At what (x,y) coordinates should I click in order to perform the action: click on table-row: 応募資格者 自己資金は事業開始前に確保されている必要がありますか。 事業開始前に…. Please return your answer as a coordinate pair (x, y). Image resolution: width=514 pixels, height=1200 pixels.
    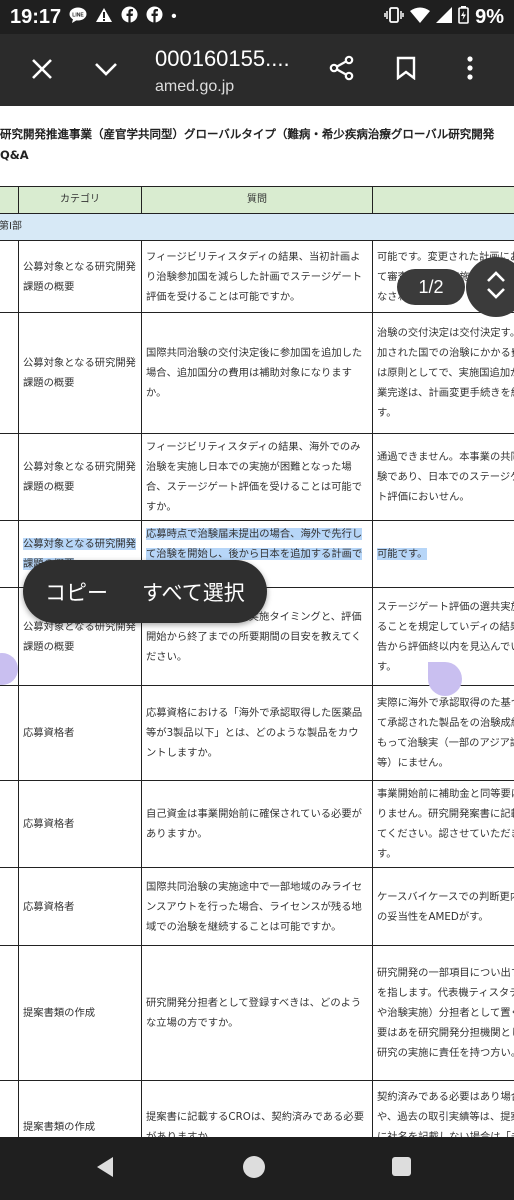
    Looking at the image, I should click on (257, 824).